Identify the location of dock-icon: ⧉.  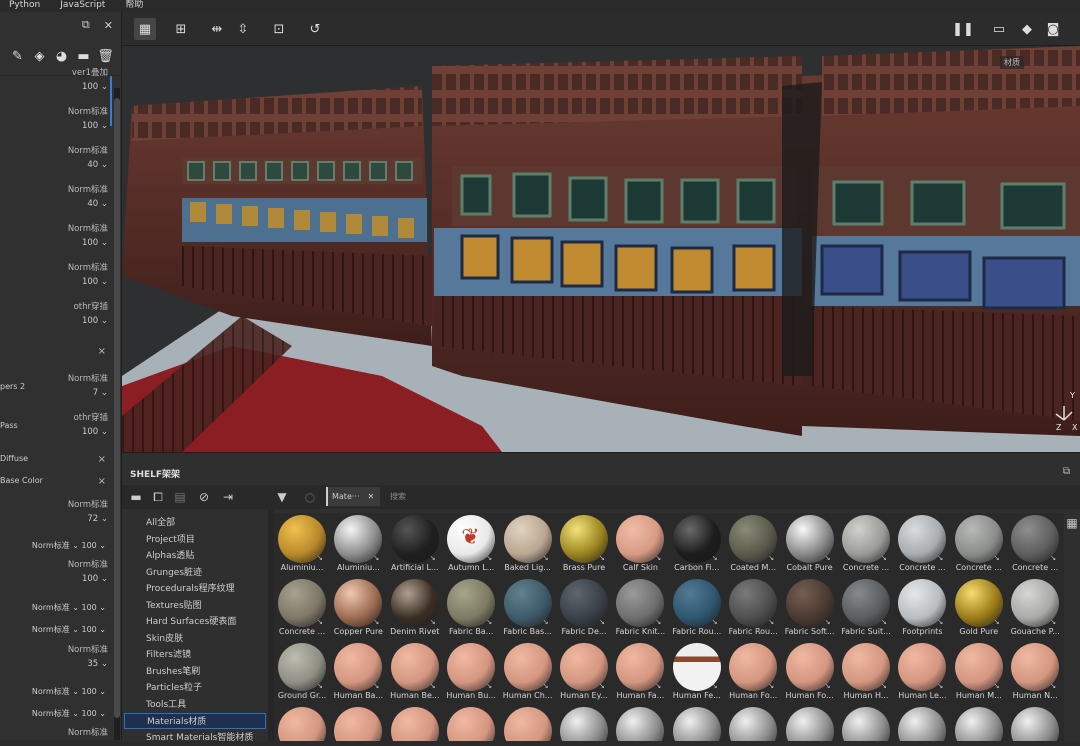
(86, 25).